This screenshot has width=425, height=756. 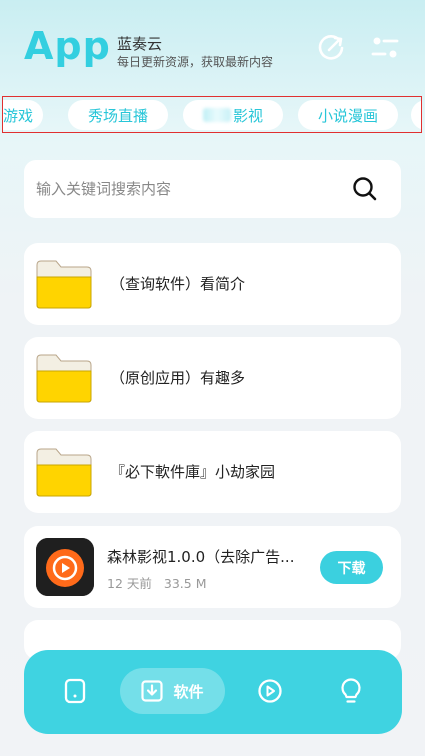 I want to click on nav-phone, so click(x=75, y=691).